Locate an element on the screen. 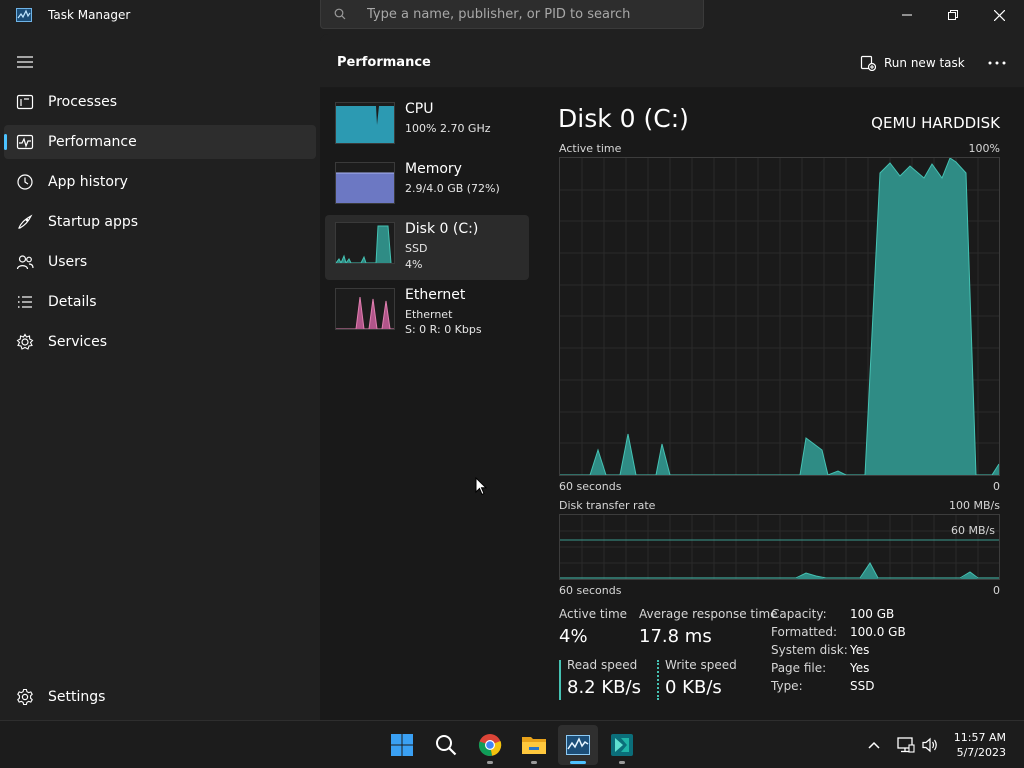 This screenshot has height=768, width=1024. taskbar-app-button is located at coordinates (622, 745).